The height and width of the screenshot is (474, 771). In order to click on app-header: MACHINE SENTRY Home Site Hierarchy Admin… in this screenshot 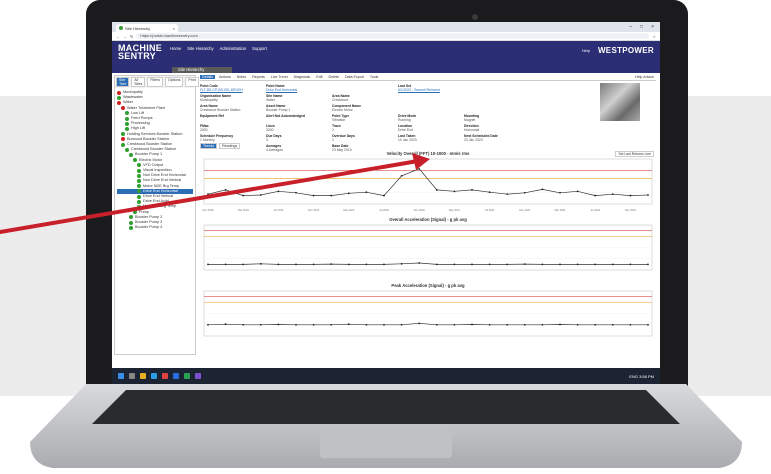, I will do `click(386, 54)`.